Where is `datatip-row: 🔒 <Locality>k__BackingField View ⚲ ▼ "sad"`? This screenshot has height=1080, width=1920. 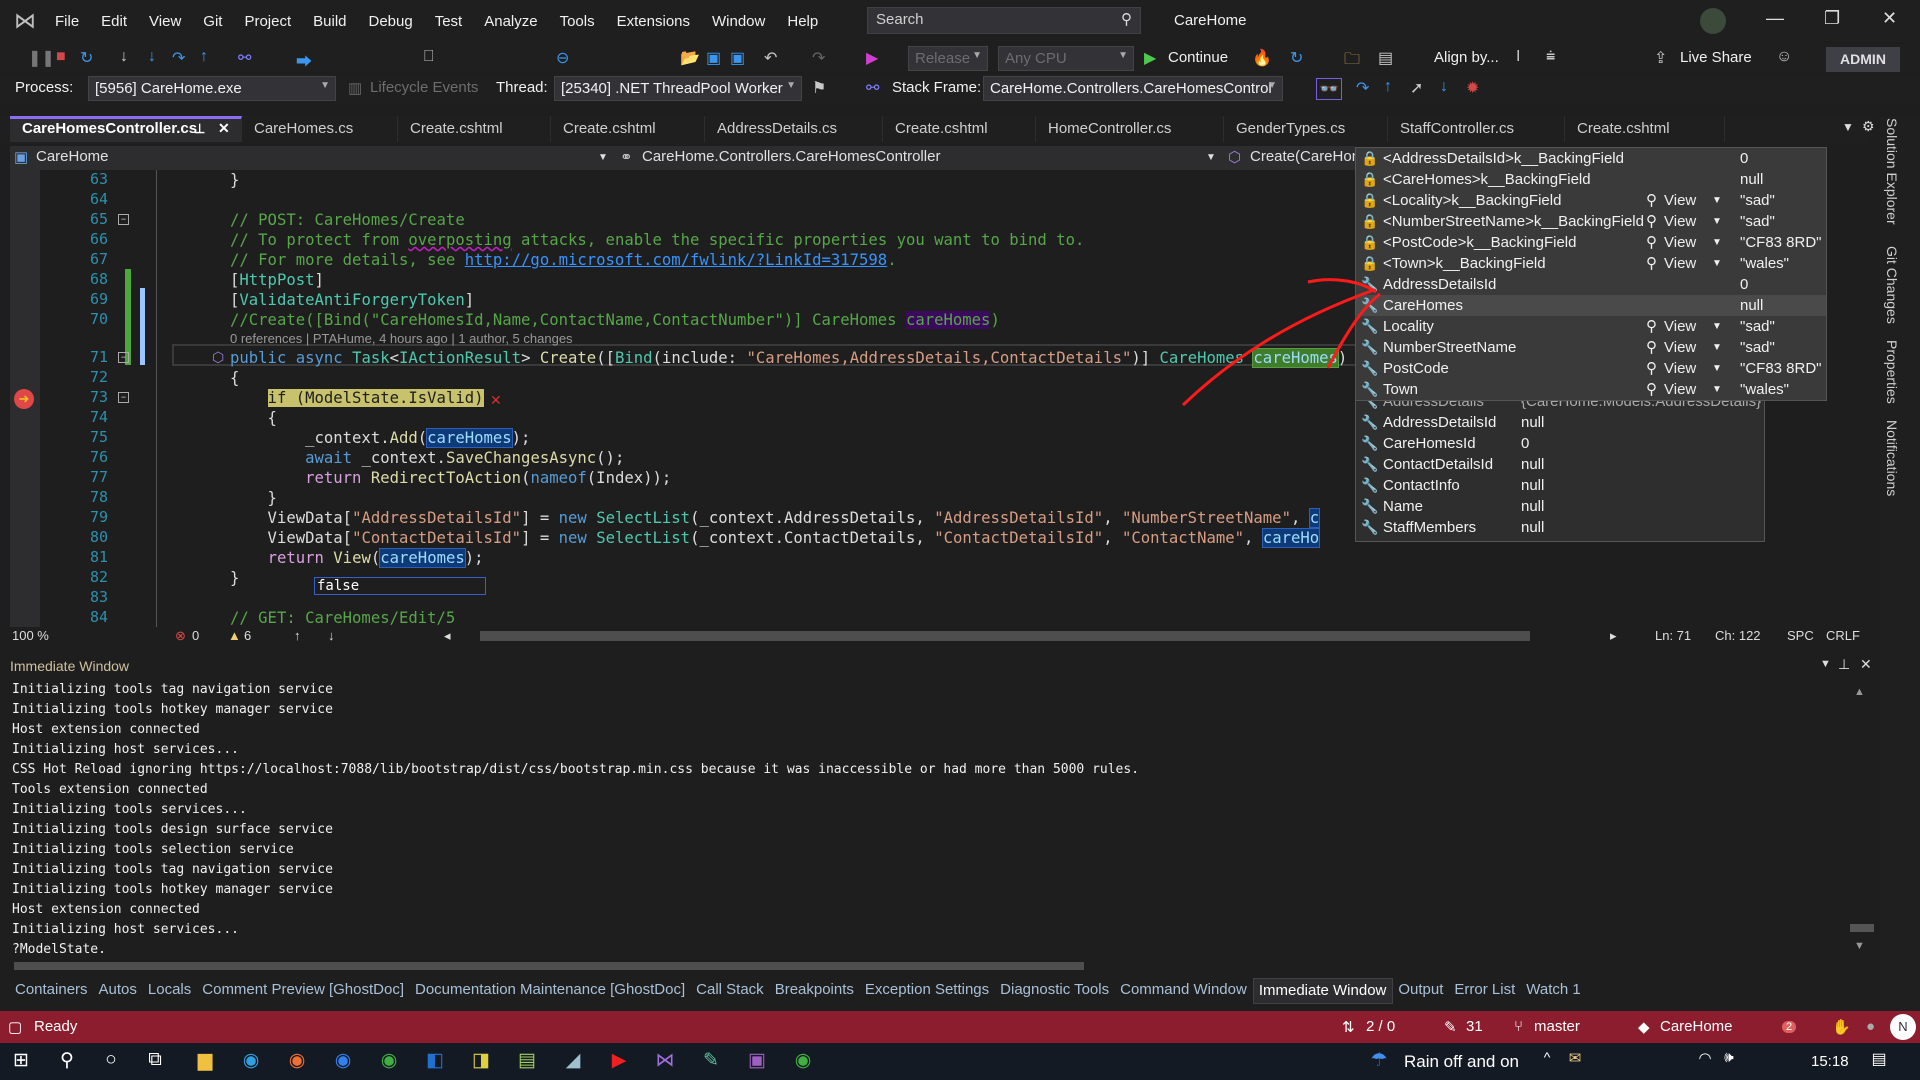
datatip-row: 🔒 <Locality>k__BackingField View ⚲ ▼ "sad" is located at coordinates (1591, 200).